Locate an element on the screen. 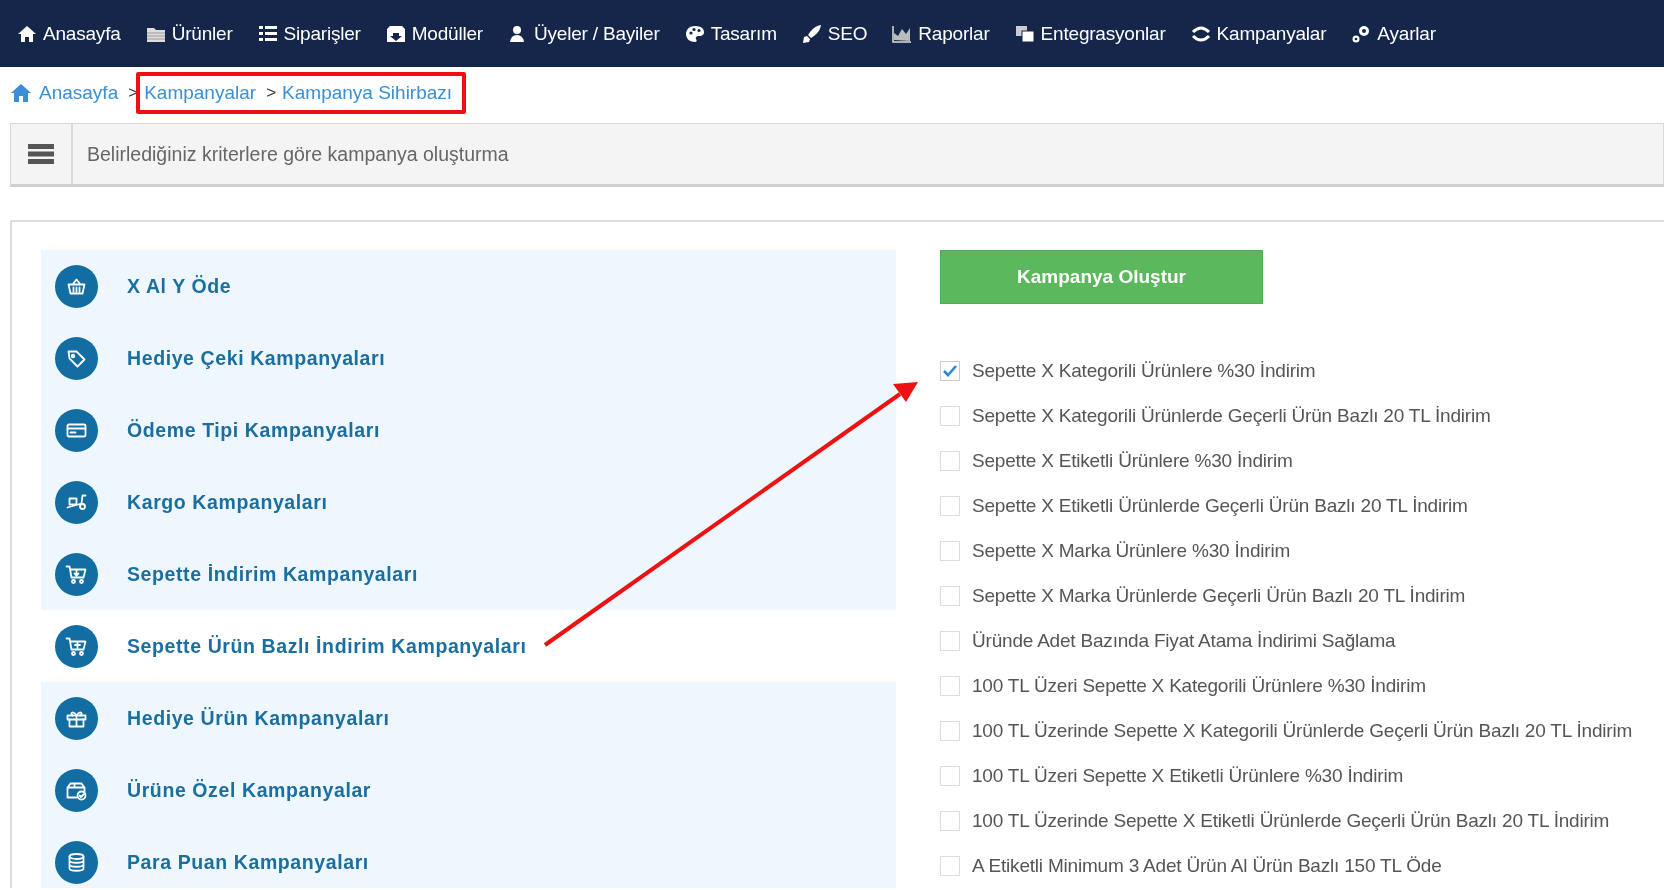 The image size is (1664, 890). campaign-type-item: Sepette Ürün Bazlı İndirim Kampanyaları is located at coordinates (468, 646).